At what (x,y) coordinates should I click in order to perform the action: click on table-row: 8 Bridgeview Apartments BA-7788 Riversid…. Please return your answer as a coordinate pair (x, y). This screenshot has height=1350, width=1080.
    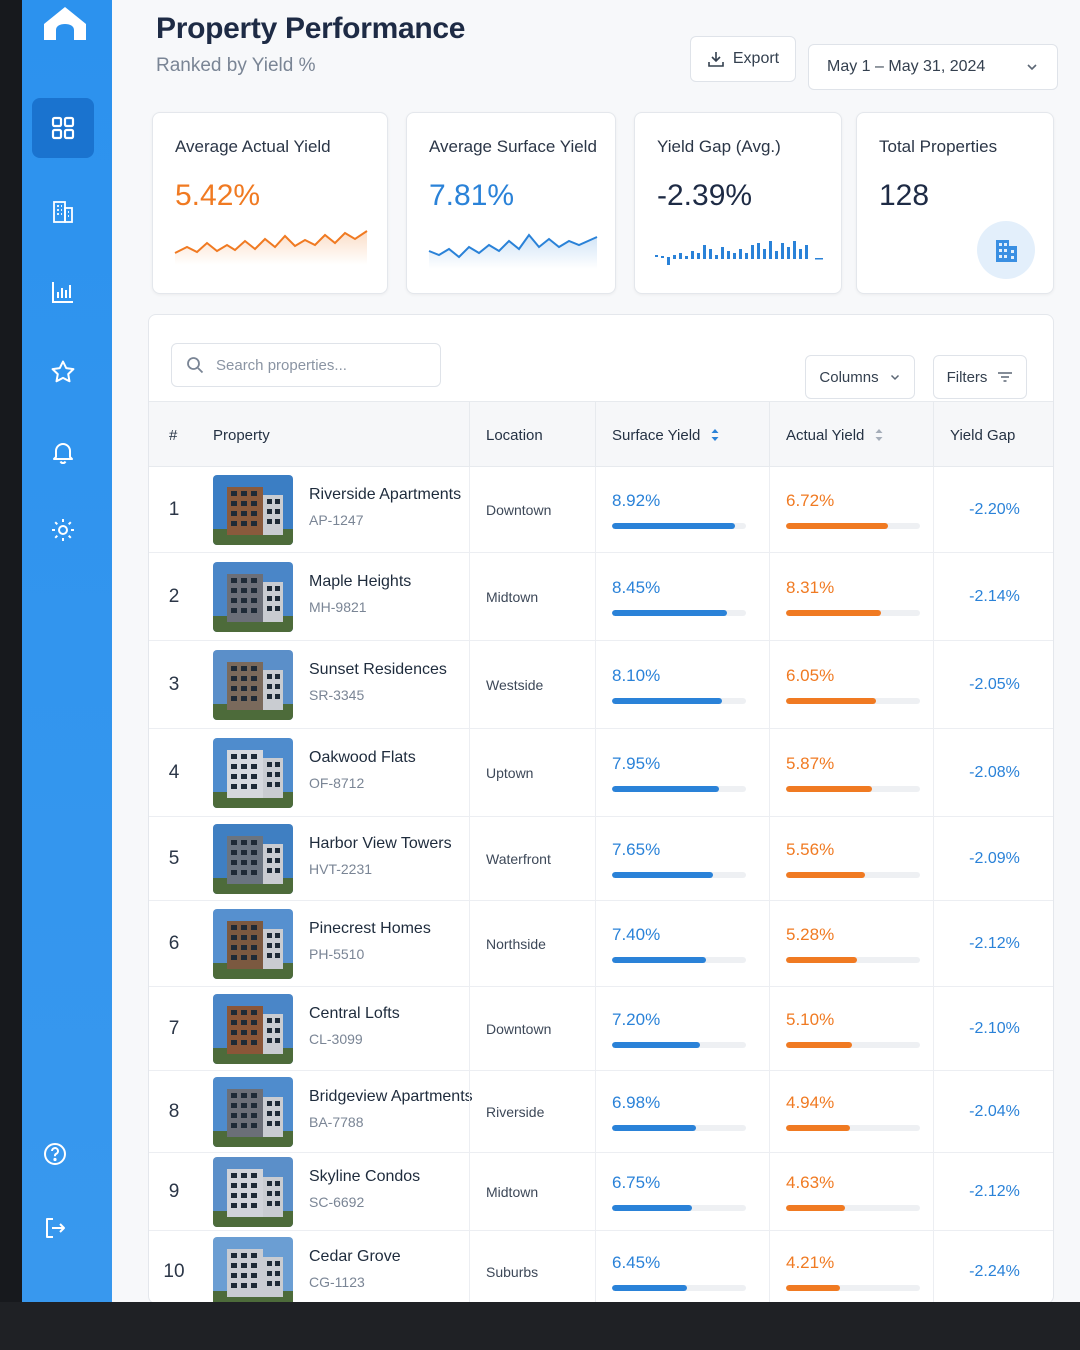
    Looking at the image, I should click on (601, 1112).